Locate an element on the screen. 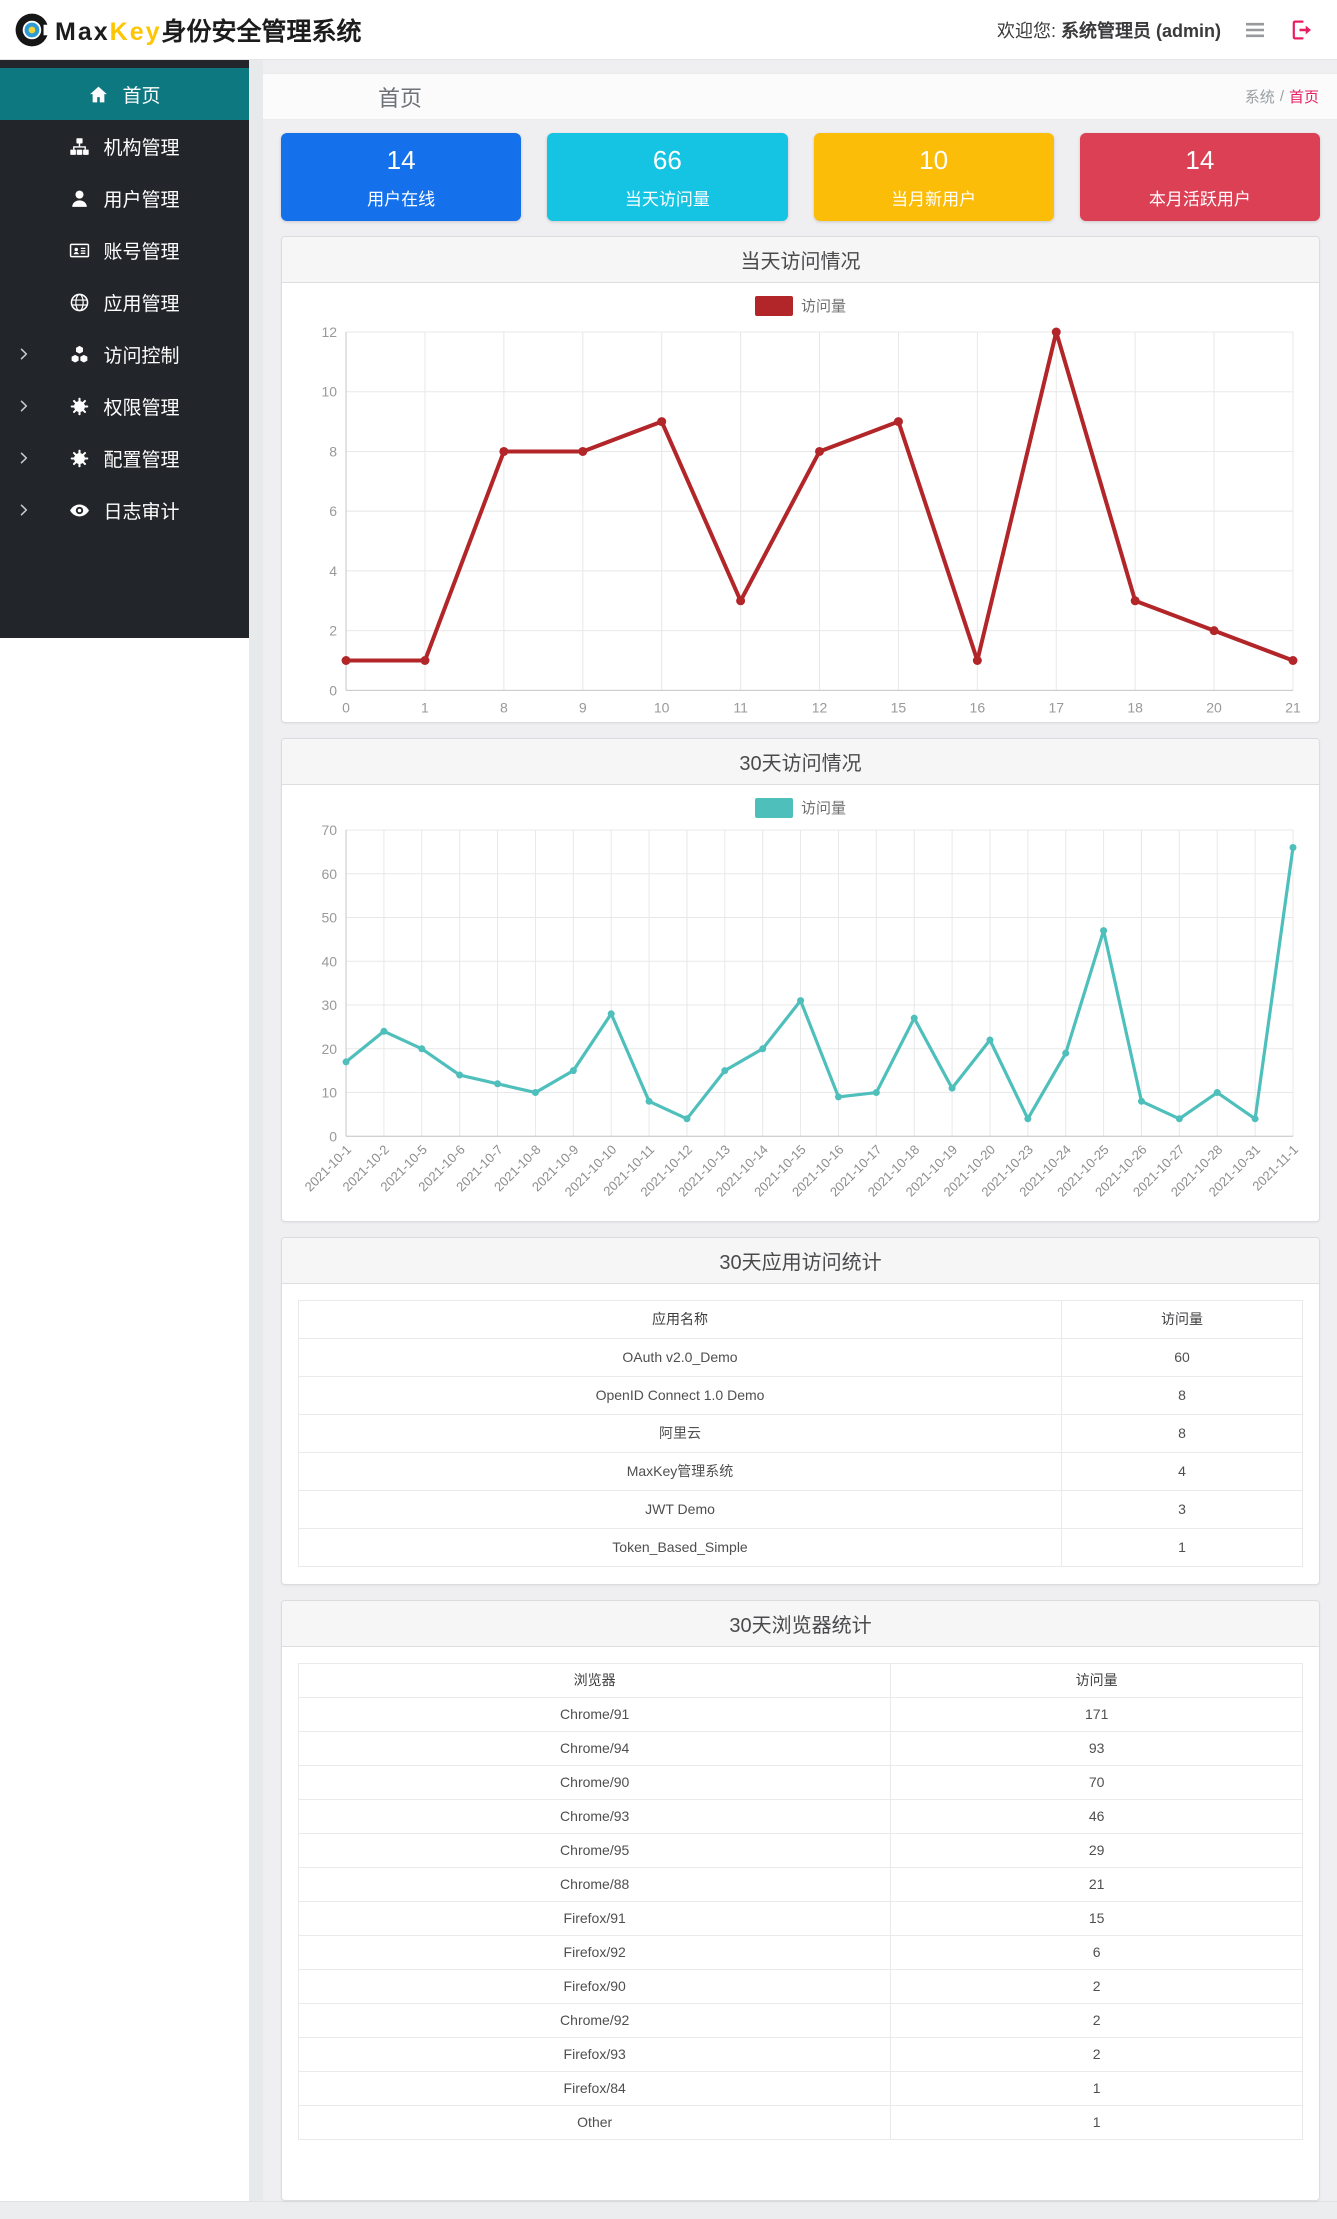 This screenshot has height=2219, width=1337. svg-text: 17 is located at coordinates (1056, 707).